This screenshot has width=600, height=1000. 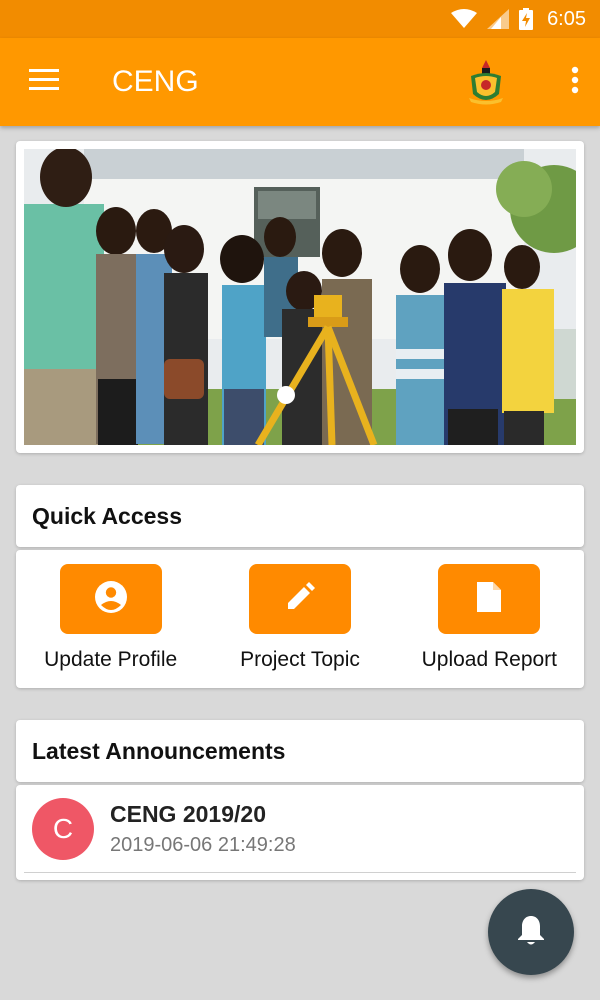 I want to click on announcement-text: CENG 2019/20 2019-06-06 21:49:28, so click(x=203, y=829).